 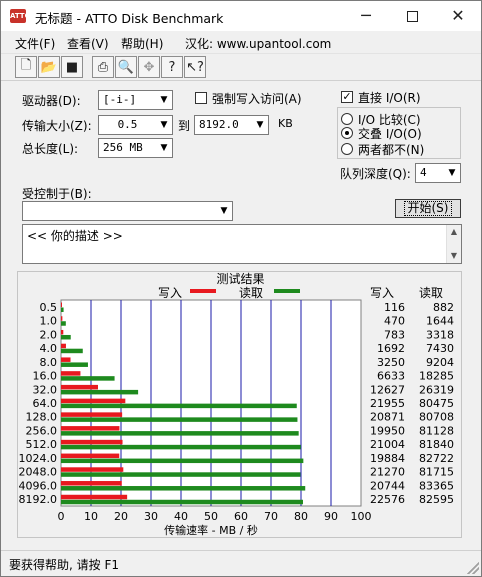 What do you see at coordinates (45, 376) in the screenshot?
I see `y-category-label: 16.0` at bounding box center [45, 376].